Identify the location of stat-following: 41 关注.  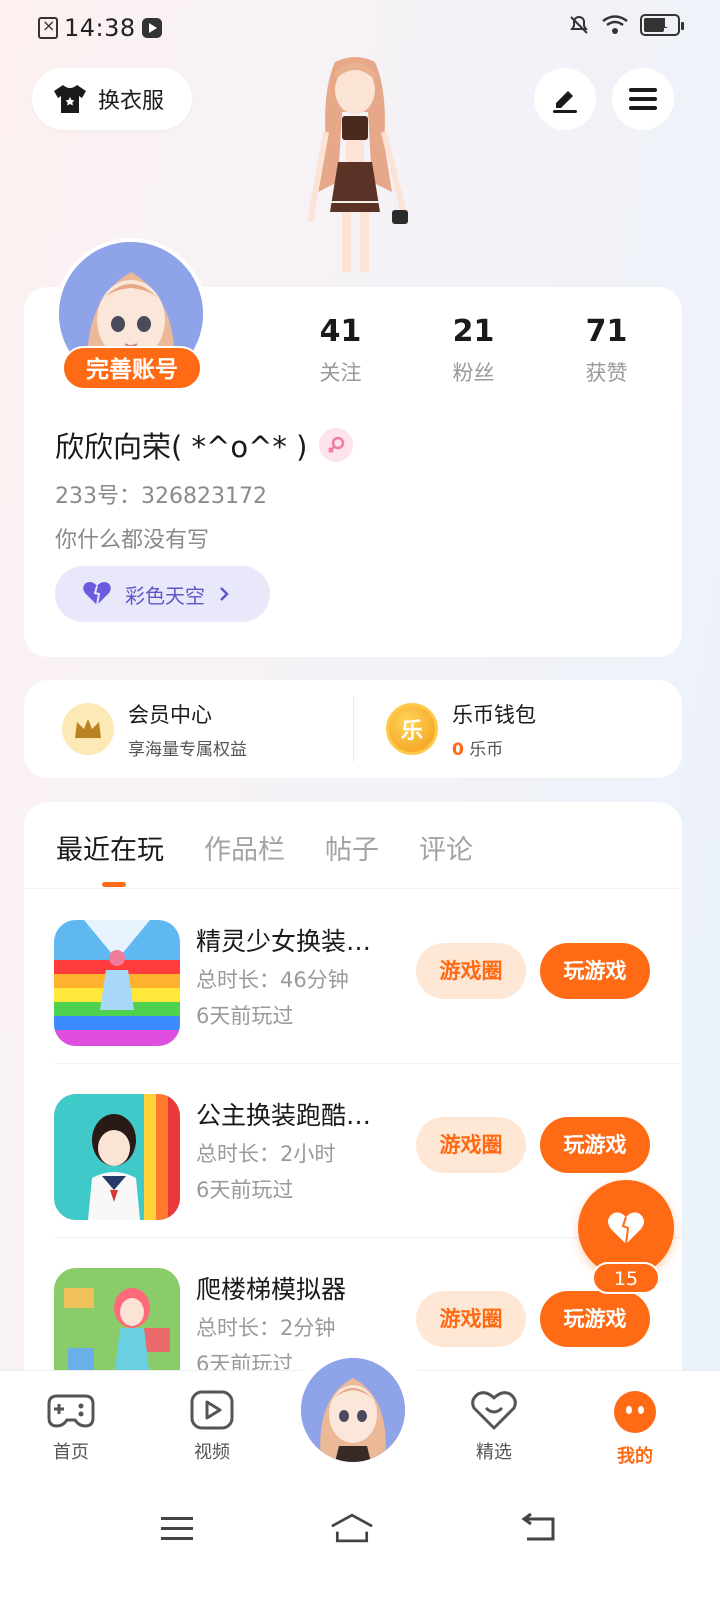
(340, 350).